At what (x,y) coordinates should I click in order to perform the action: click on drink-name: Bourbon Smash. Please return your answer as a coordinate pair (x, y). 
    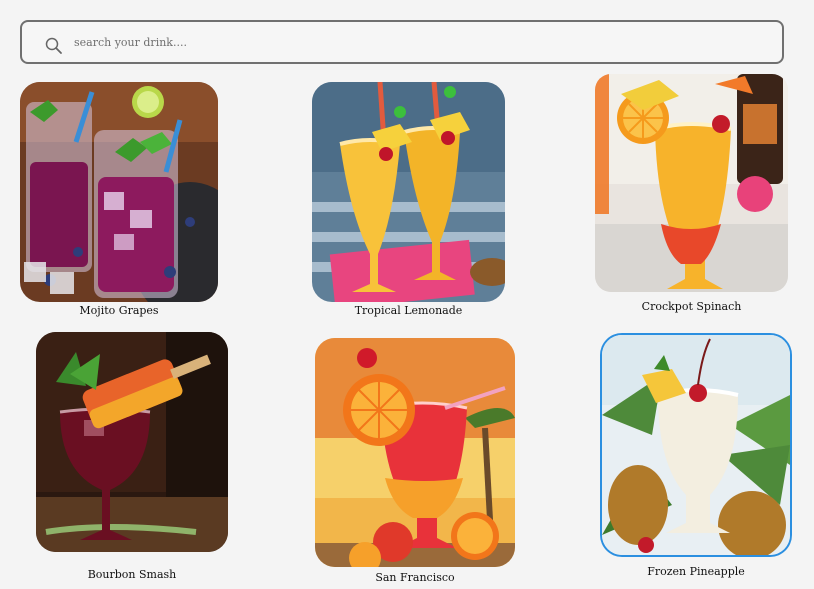
    Looking at the image, I should click on (132, 574).